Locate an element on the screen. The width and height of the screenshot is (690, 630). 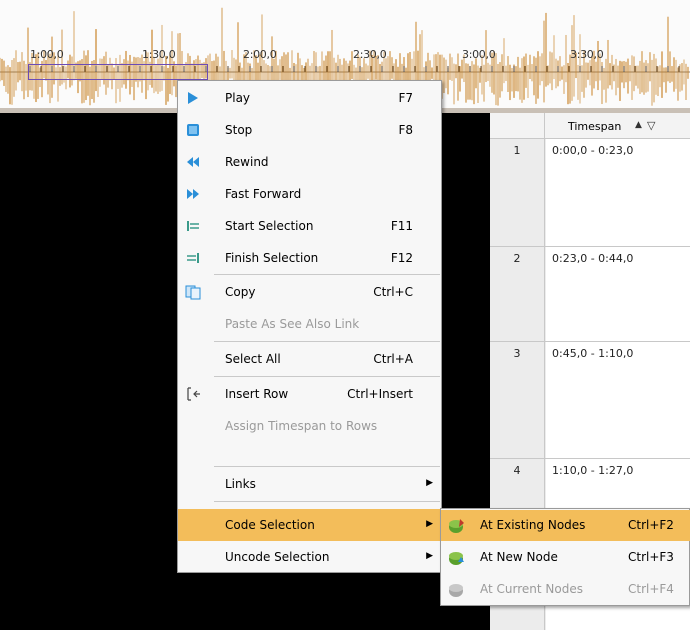
row-number: 3 is located at coordinates (517, 400).